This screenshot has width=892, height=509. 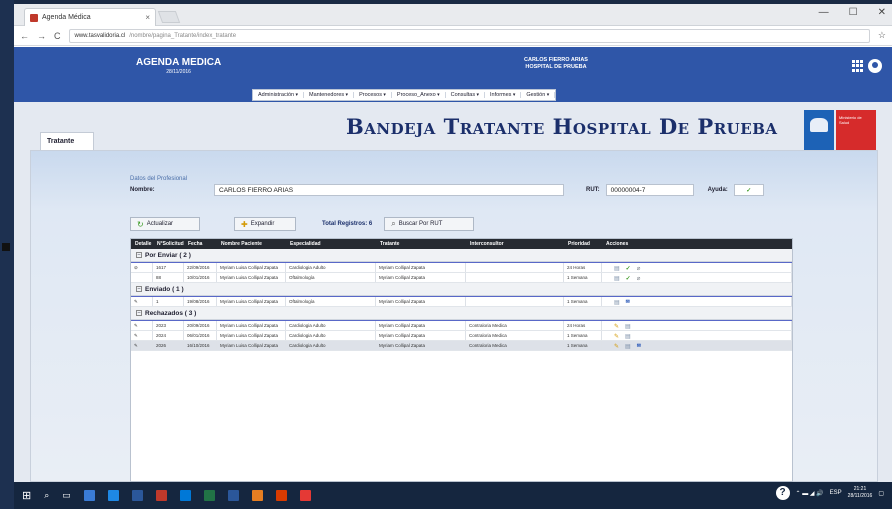 I want to click on expand-button: ✚ Expandir, so click(x=265, y=224).